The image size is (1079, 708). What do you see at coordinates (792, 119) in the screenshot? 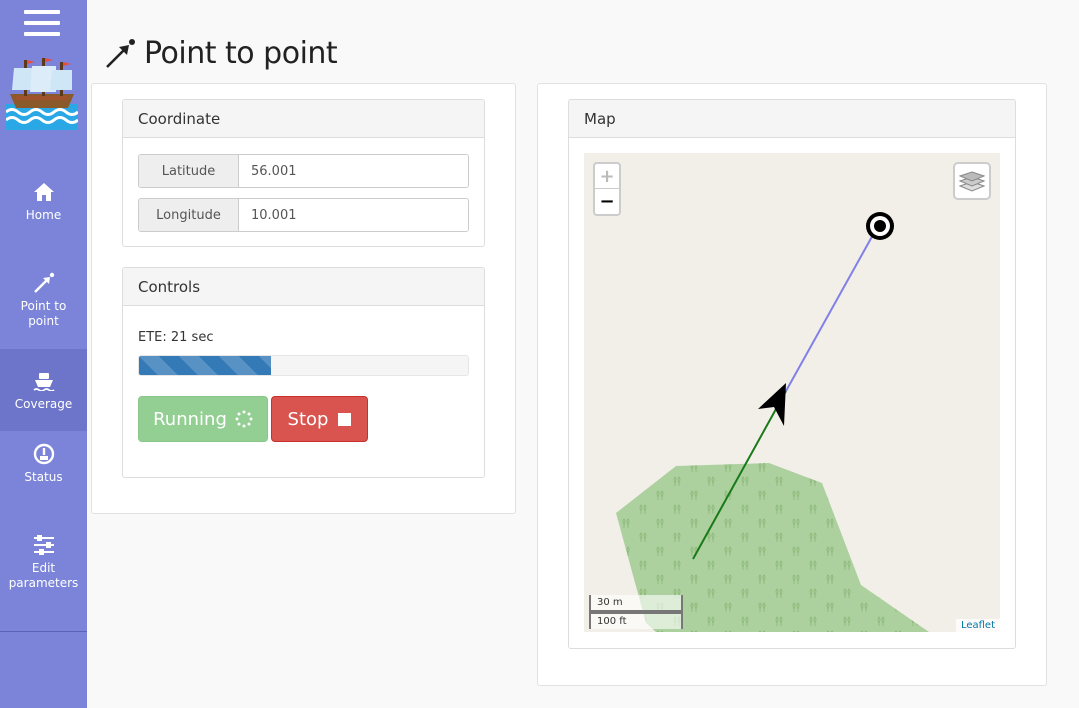
I see `map-header: Map` at bounding box center [792, 119].